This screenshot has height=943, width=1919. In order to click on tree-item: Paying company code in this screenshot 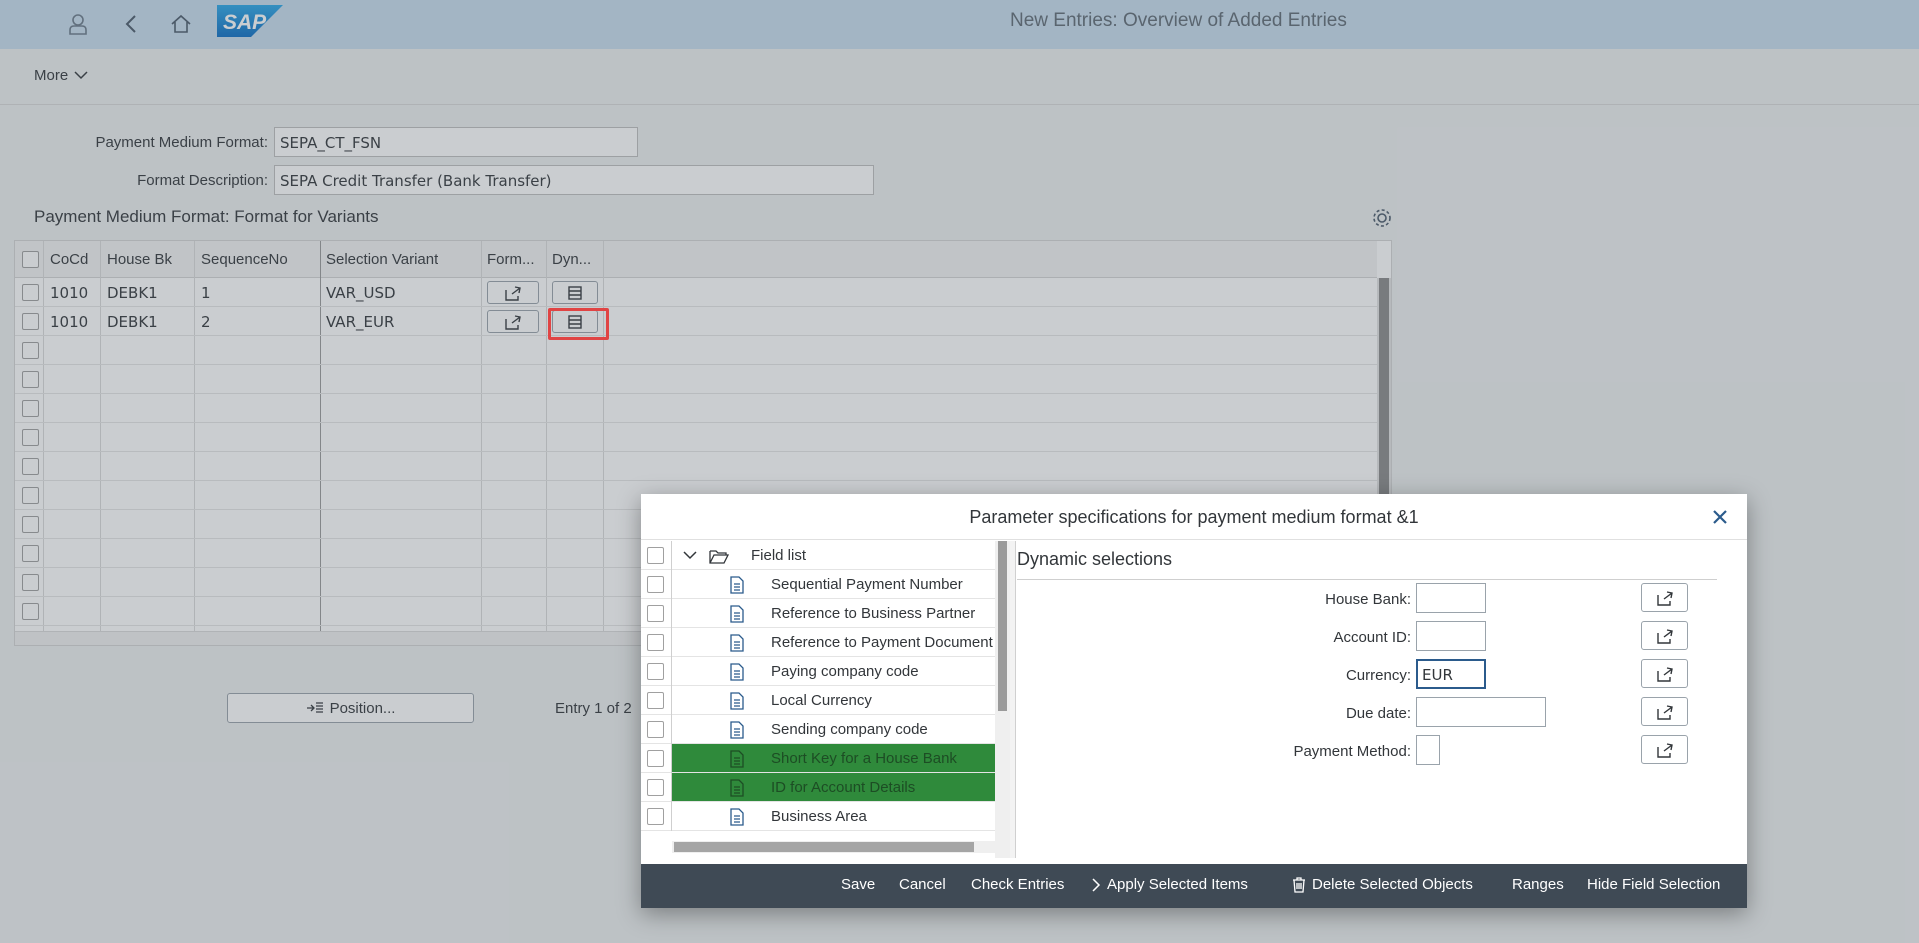, I will do `click(818, 671)`.